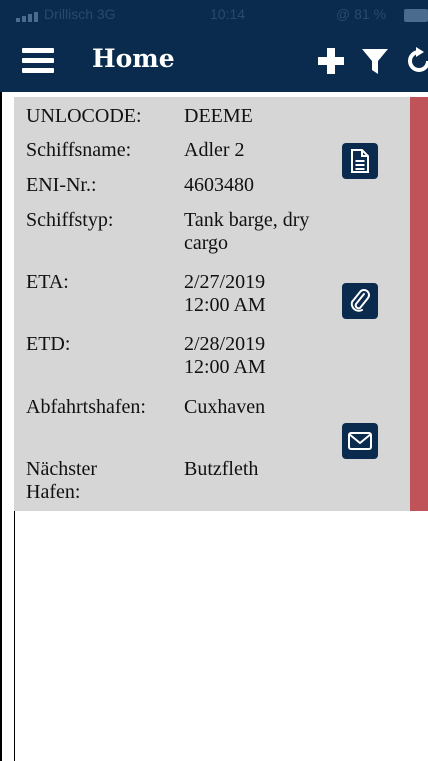 The height and width of the screenshot is (761, 428). What do you see at coordinates (247, 231) in the screenshot?
I see `field-value: Tank barge, dry cargo` at bounding box center [247, 231].